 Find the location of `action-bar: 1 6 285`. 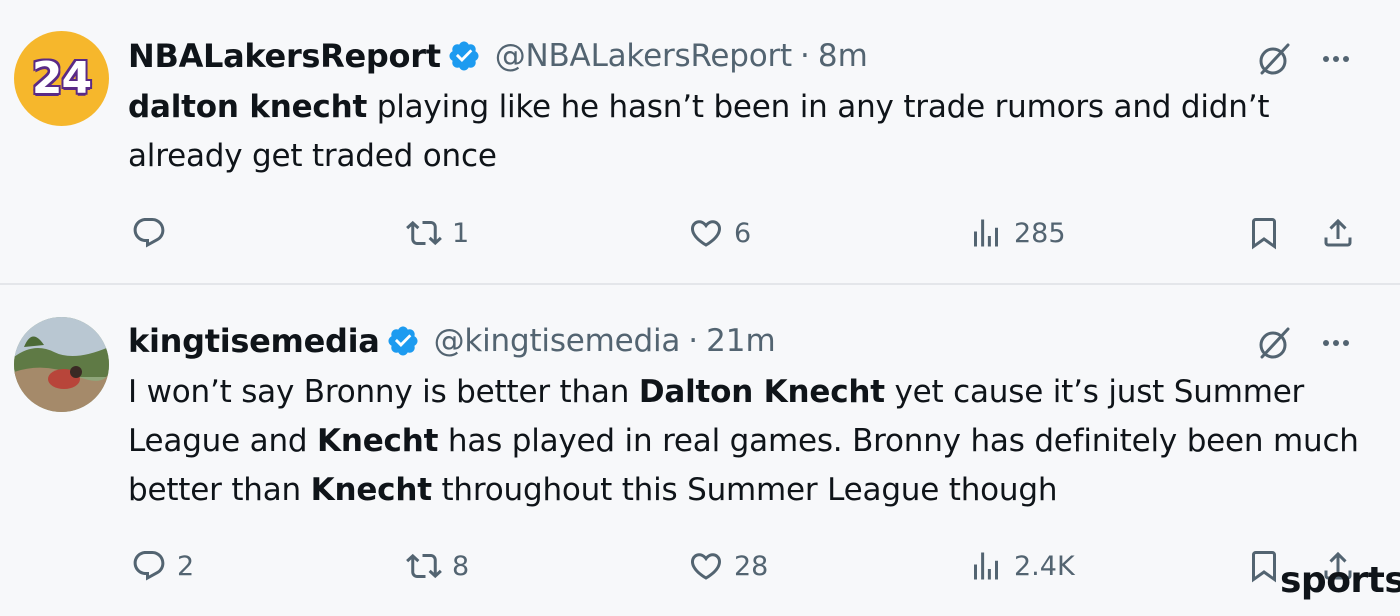

action-bar: 1 6 285 is located at coordinates (700, 233).